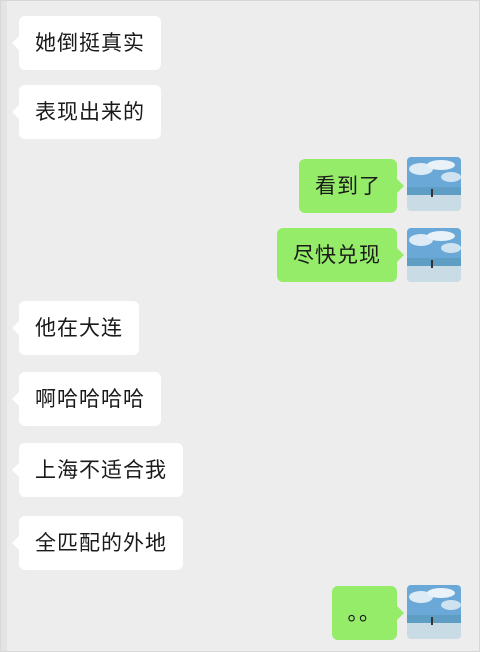 The height and width of the screenshot is (652, 480). What do you see at coordinates (340, 255) in the screenshot?
I see `message-bubble-outgoing: 尽快兑现` at bounding box center [340, 255].